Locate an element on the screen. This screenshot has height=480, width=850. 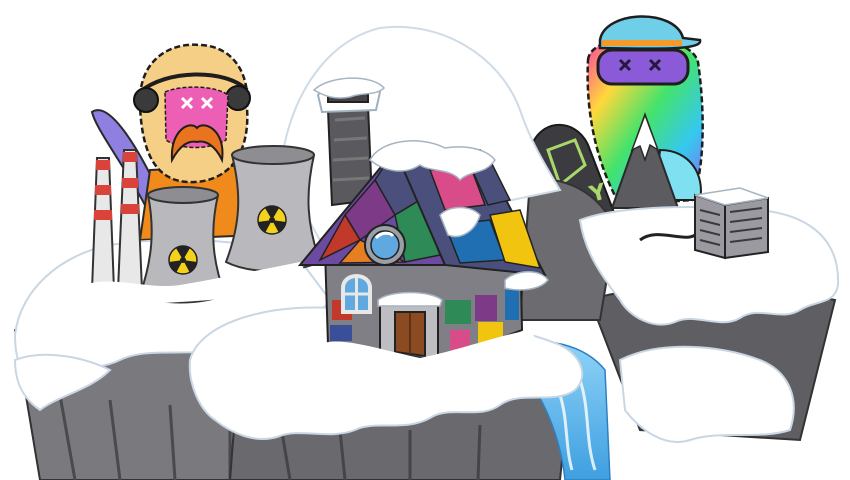
right-yeti-goggles is located at coordinates (643, 67).